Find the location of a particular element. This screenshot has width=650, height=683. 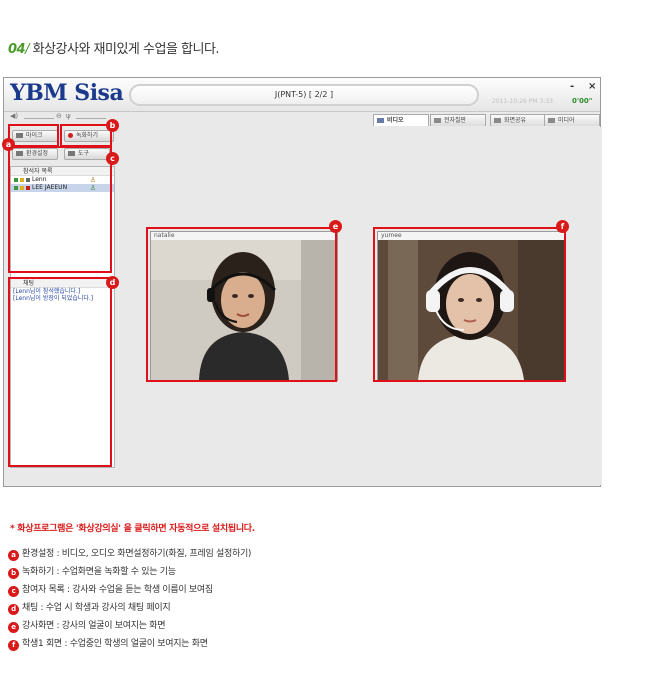

badge-e: e is located at coordinates (335, 226).